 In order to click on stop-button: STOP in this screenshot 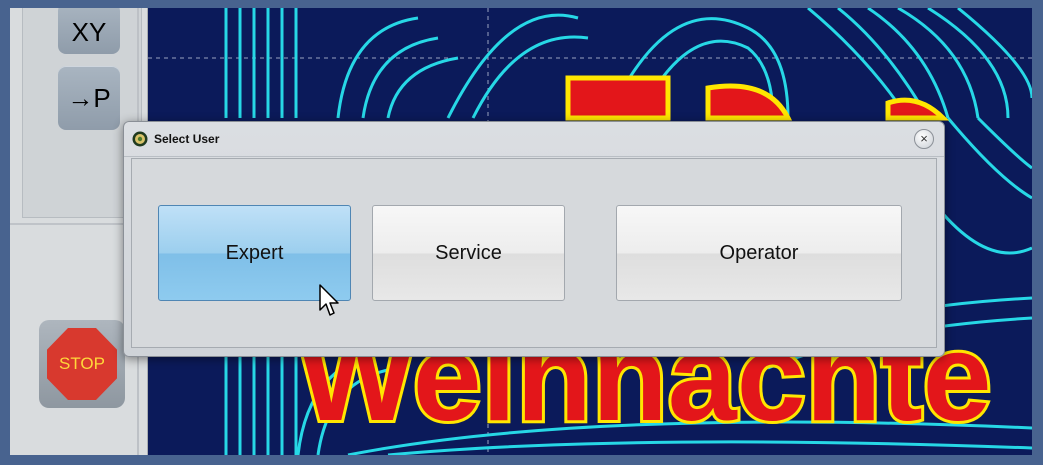, I will do `click(82, 364)`.